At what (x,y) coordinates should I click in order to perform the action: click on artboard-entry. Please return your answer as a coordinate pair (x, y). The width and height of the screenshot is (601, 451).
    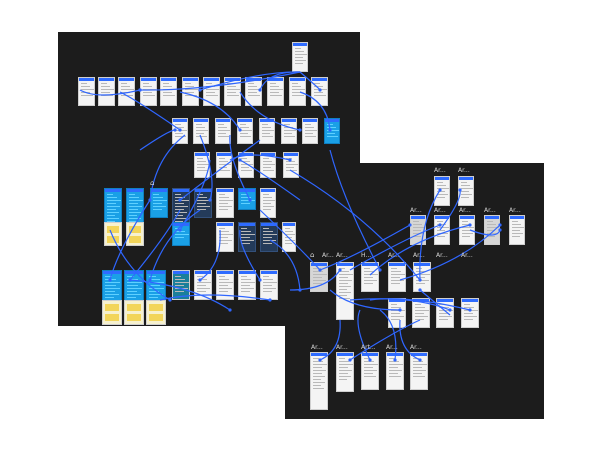
    Looking at the image, I should click on (300, 57).